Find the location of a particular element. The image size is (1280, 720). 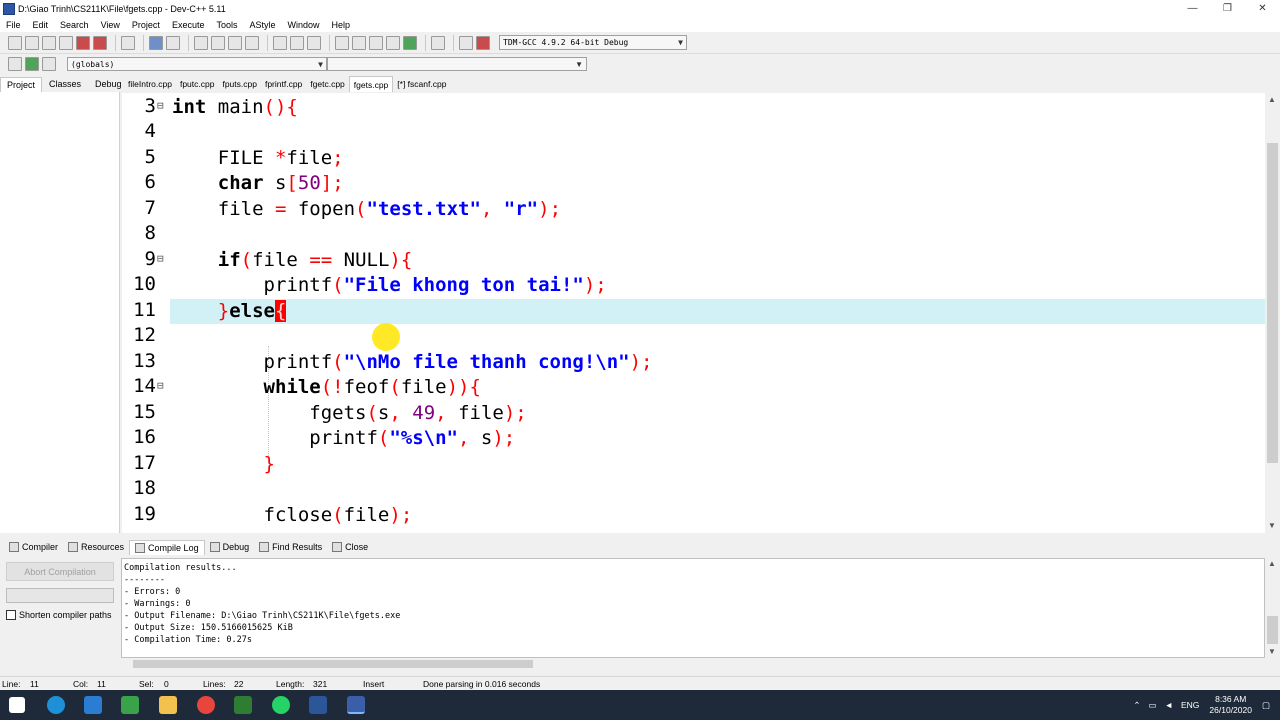

editor-vertical-scrollbar: ▲ ▼ is located at coordinates (1272, 313).